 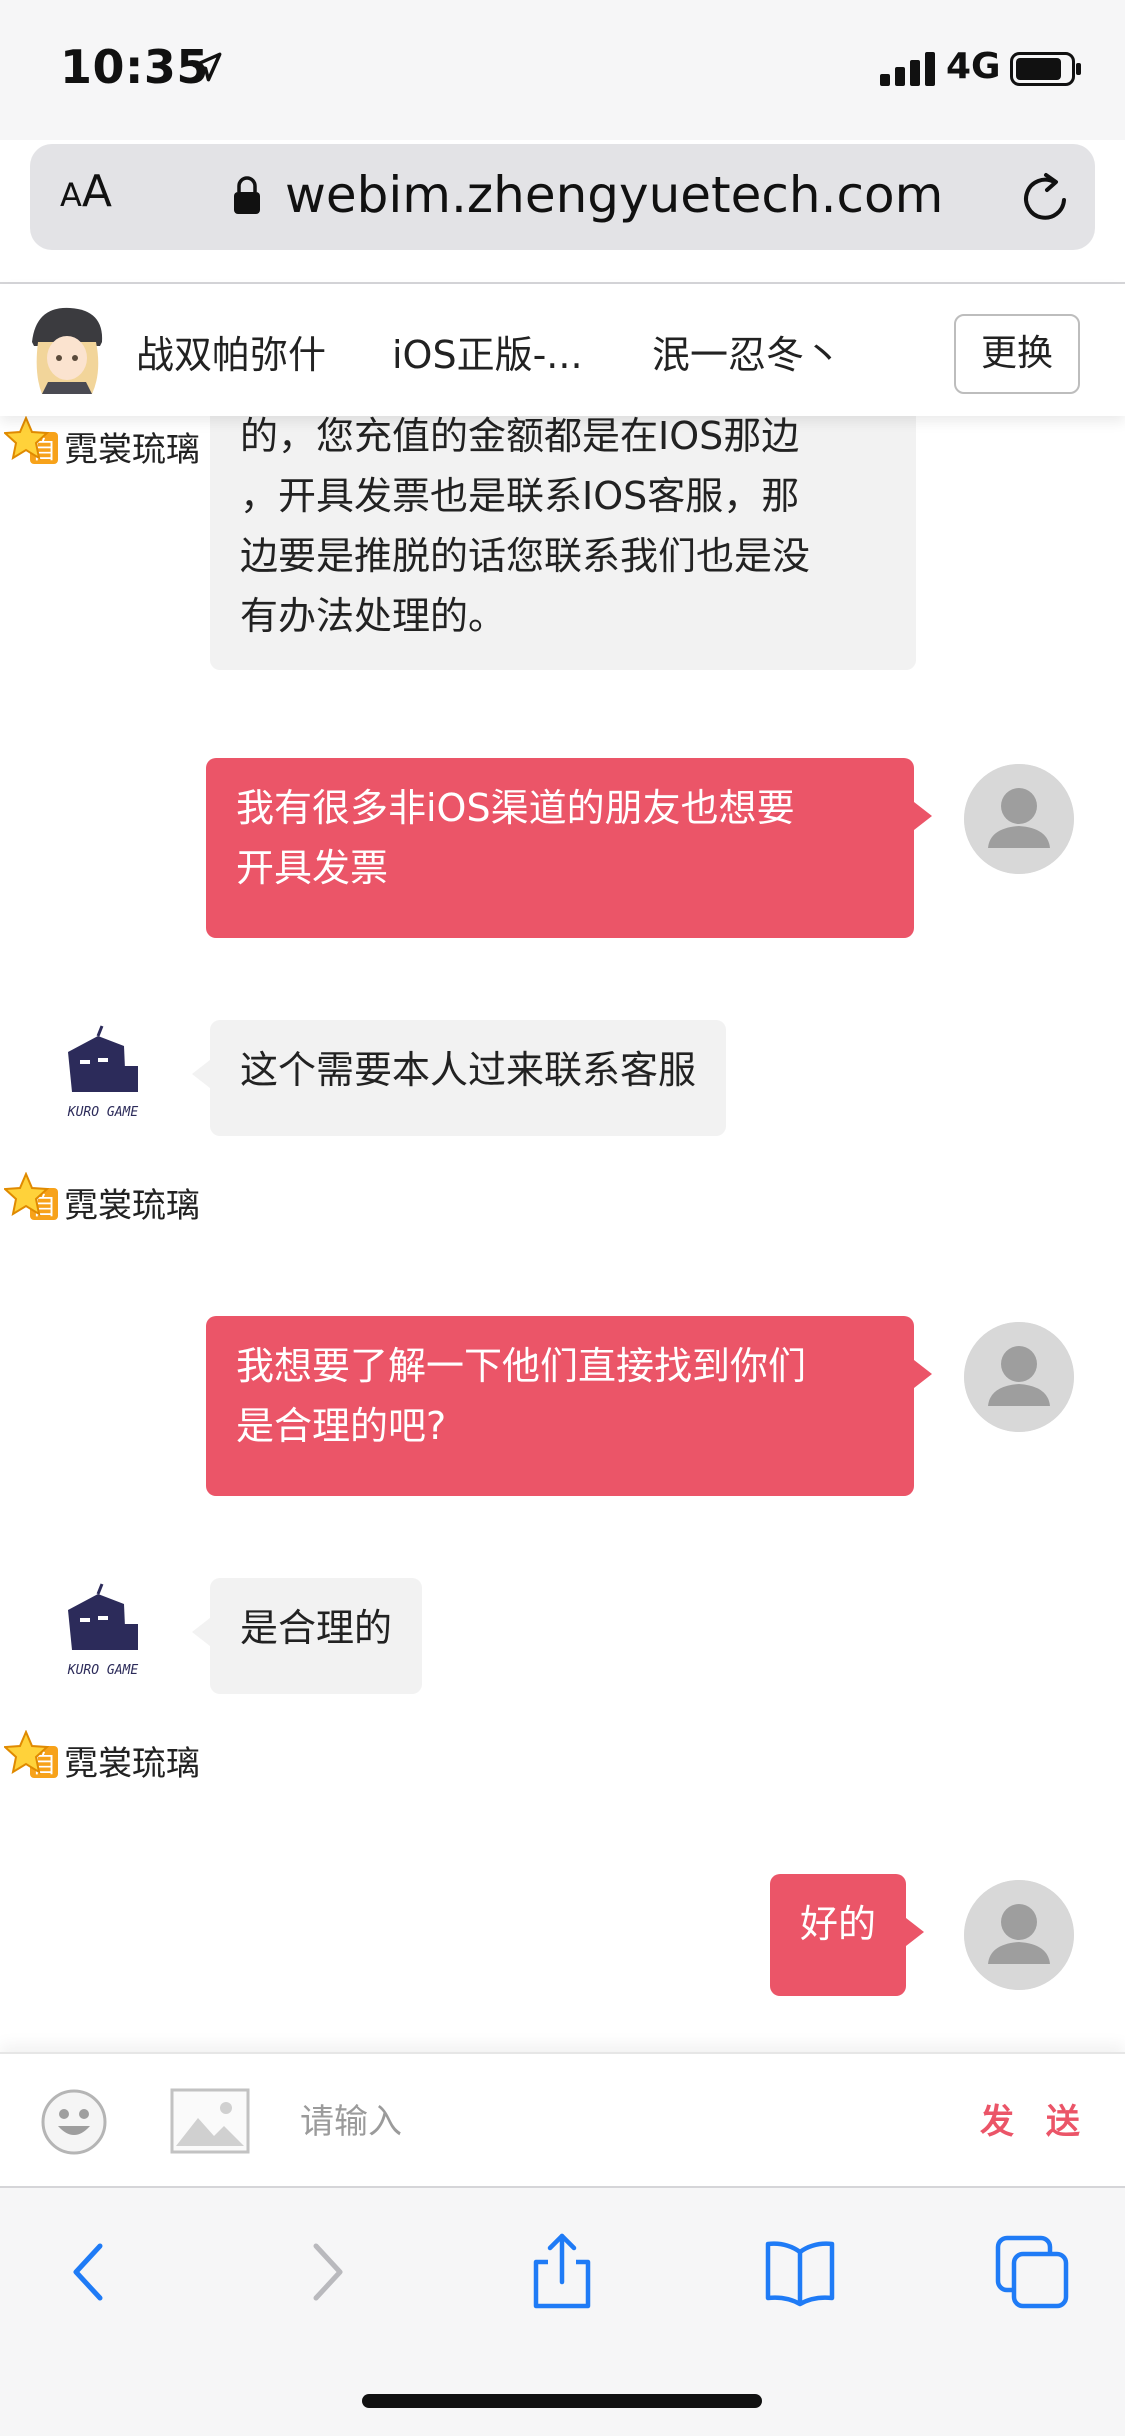 I want to click on cellular-signal-icon, so click(x=907, y=69).